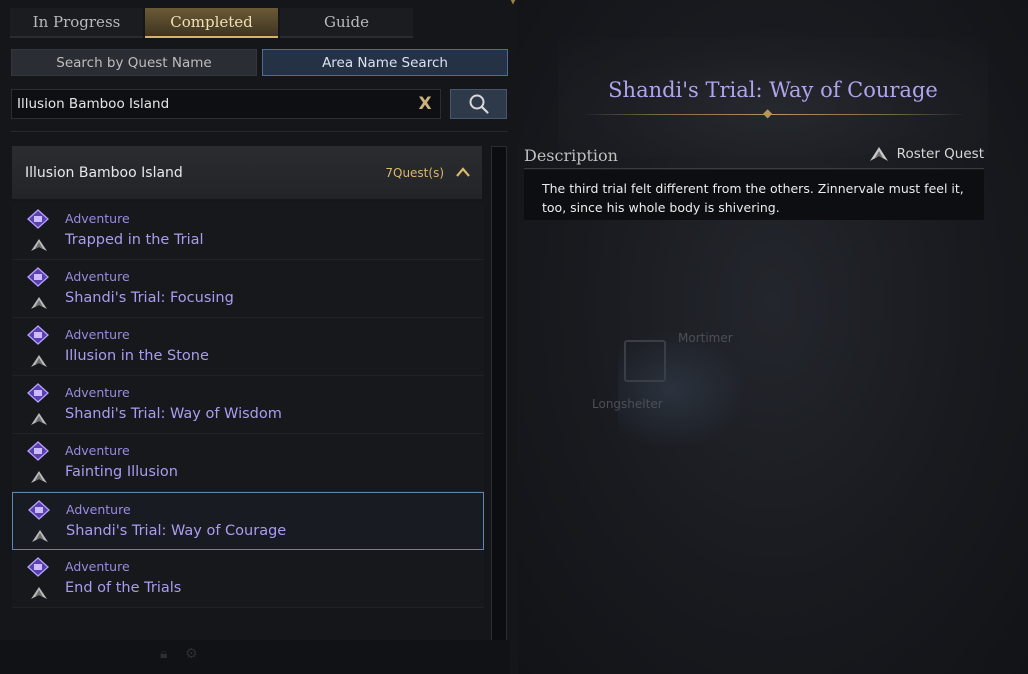 The image size is (1028, 674). What do you see at coordinates (754, 156) in the screenshot?
I see `description-header: Description Roster Quest` at bounding box center [754, 156].